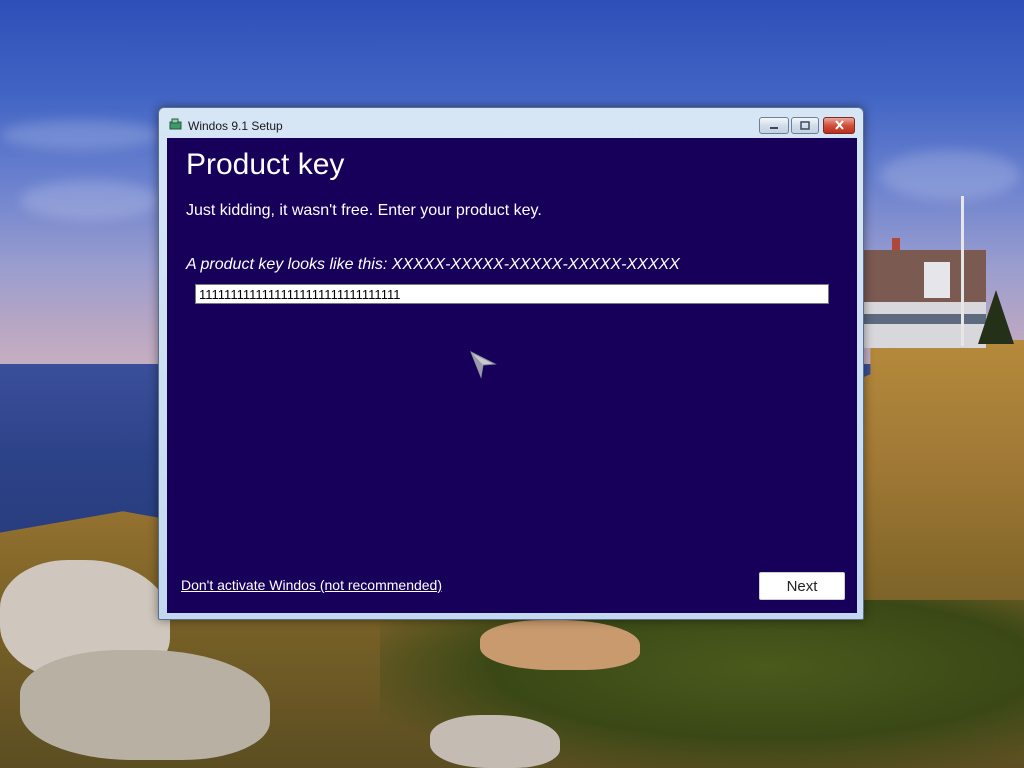  I want to click on mouse-pointer-icon, so click(483, 365).